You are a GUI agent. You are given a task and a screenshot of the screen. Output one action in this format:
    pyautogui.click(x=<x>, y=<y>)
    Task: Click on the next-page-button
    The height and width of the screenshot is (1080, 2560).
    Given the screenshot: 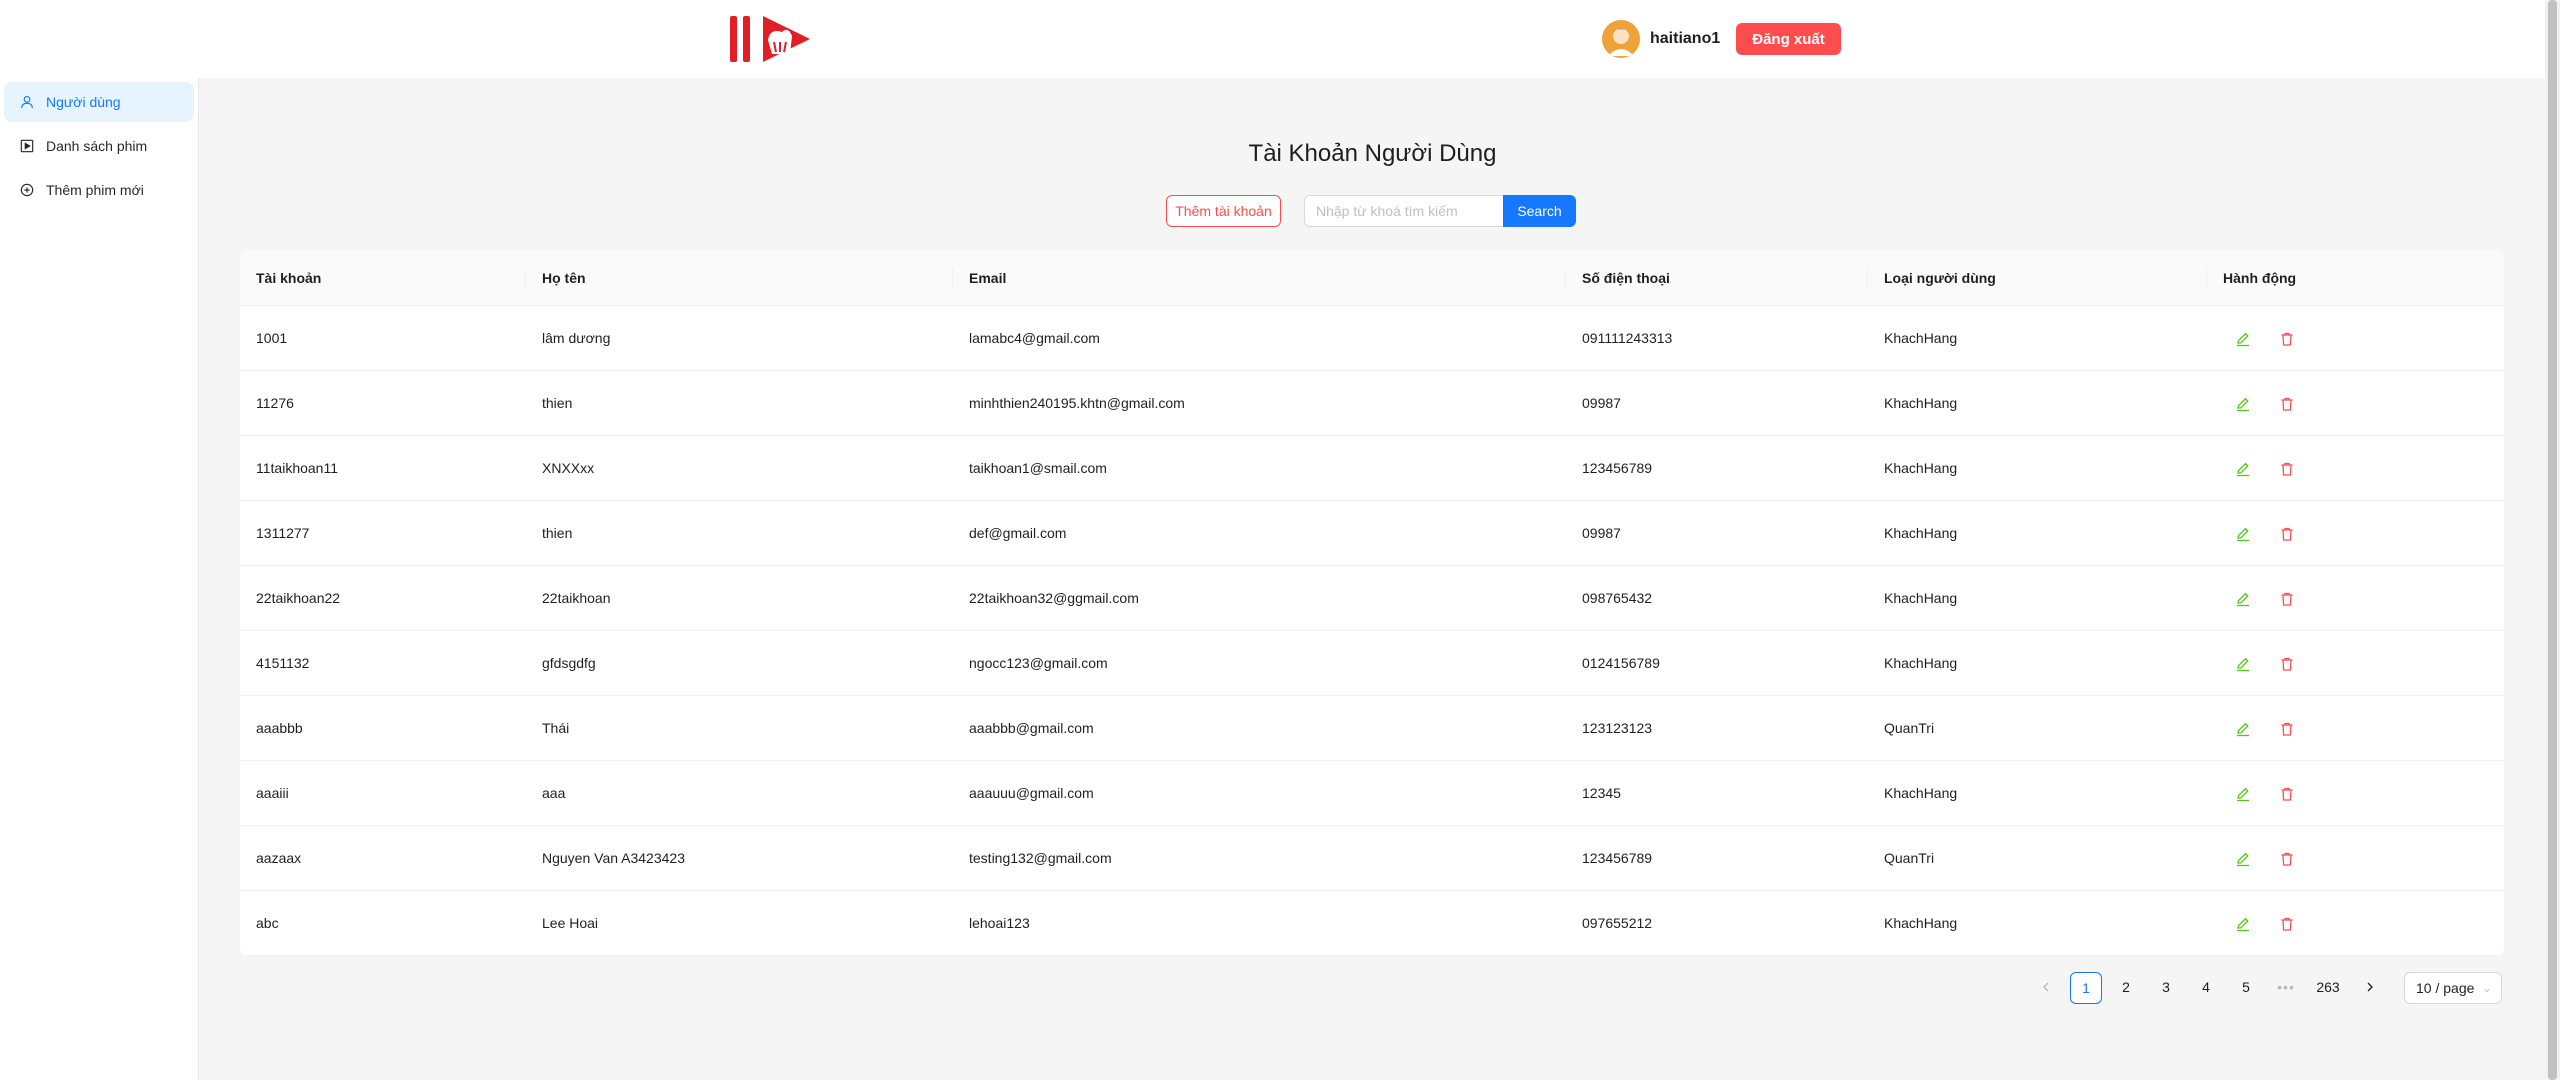 What is the action you would take?
    pyautogui.click(x=2370, y=988)
    